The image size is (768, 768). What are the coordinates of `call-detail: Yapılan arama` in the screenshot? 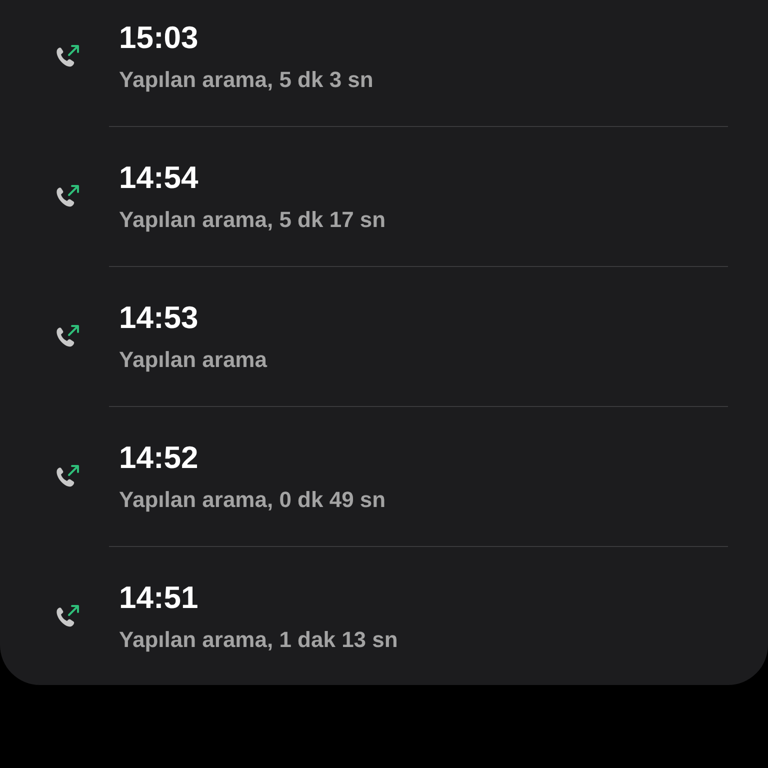 It's located at (193, 360).